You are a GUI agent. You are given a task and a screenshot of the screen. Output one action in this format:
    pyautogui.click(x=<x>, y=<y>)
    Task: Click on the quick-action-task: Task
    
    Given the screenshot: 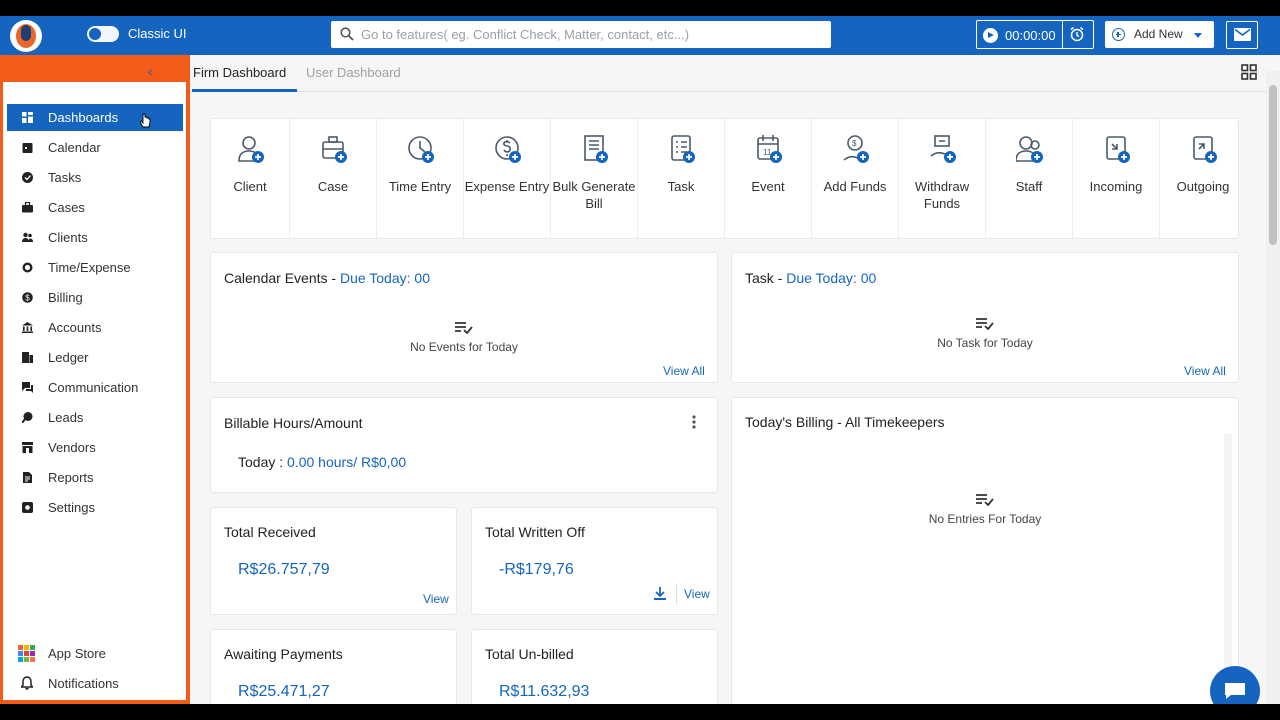 What is the action you would take?
    pyautogui.click(x=681, y=178)
    